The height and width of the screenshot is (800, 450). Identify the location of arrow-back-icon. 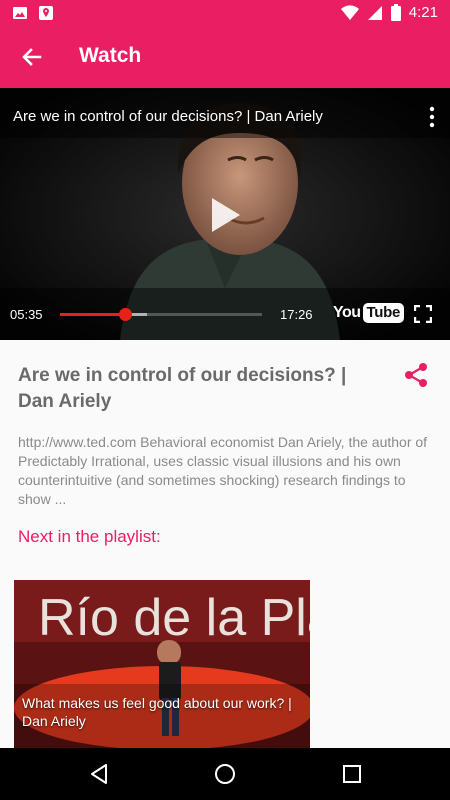
(32, 57).